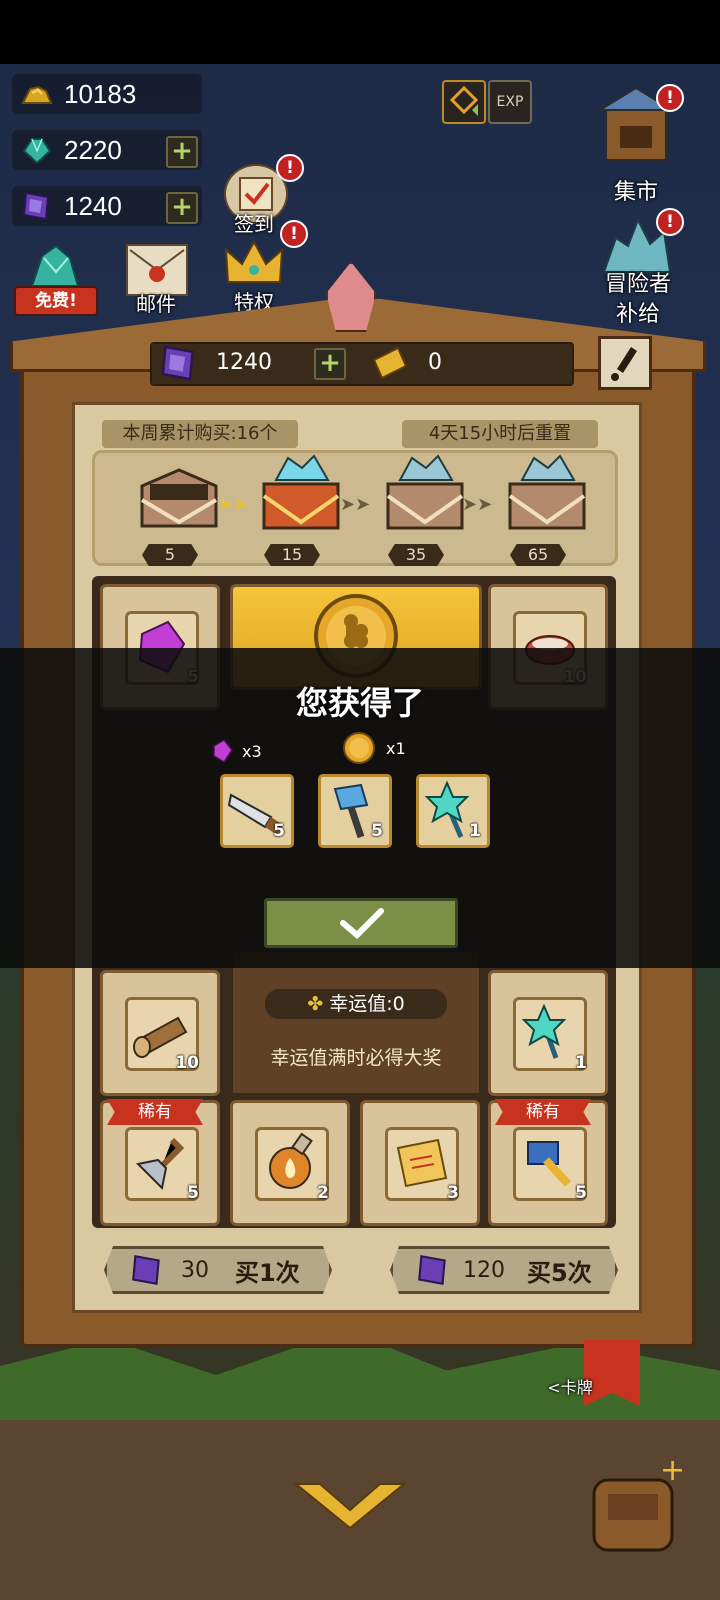 This screenshot has height=1600, width=720. I want to click on exp-boost-button: EXP, so click(510, 102).